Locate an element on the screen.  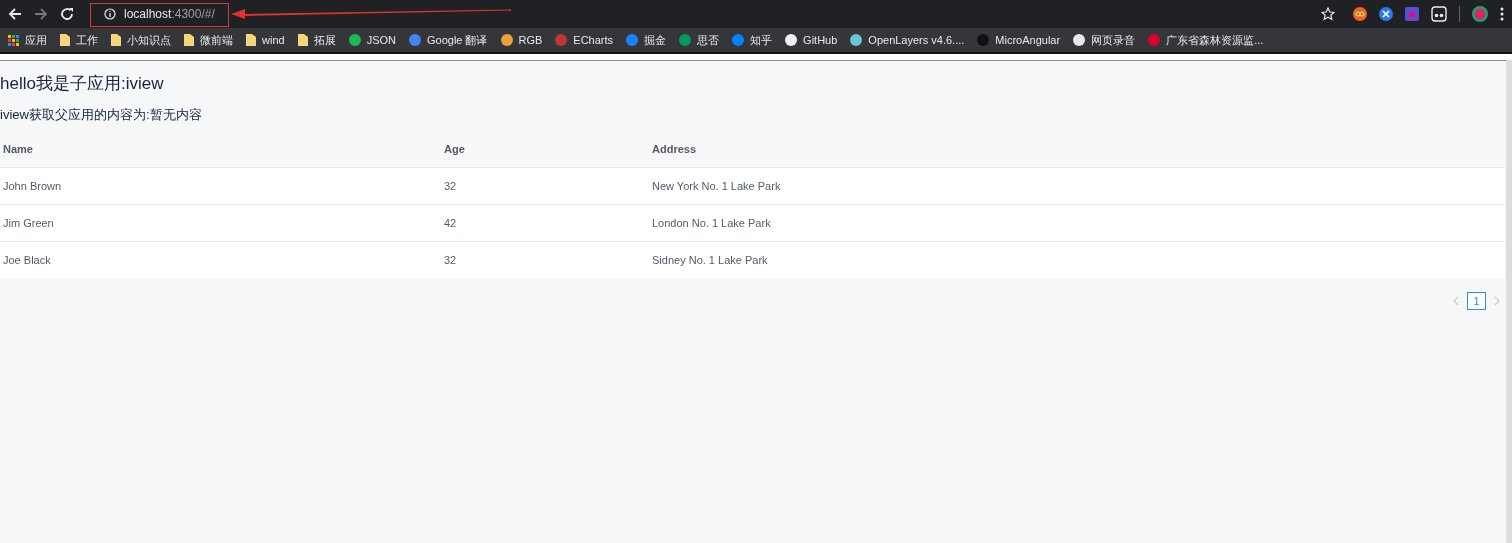
menu-icon is located at coordinates (1502, 14).